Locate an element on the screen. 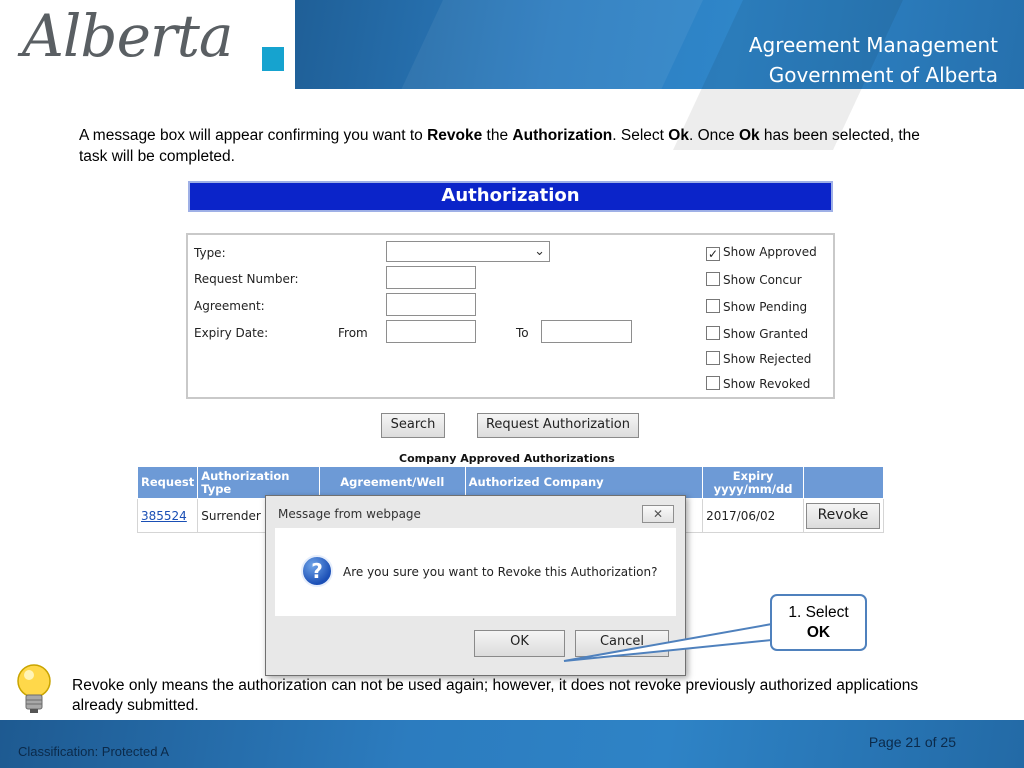 The height and width of the screenshot is (768, 1024). show-approved-checkbox: ✓ Show Approved is located at coordinates (761, 253).